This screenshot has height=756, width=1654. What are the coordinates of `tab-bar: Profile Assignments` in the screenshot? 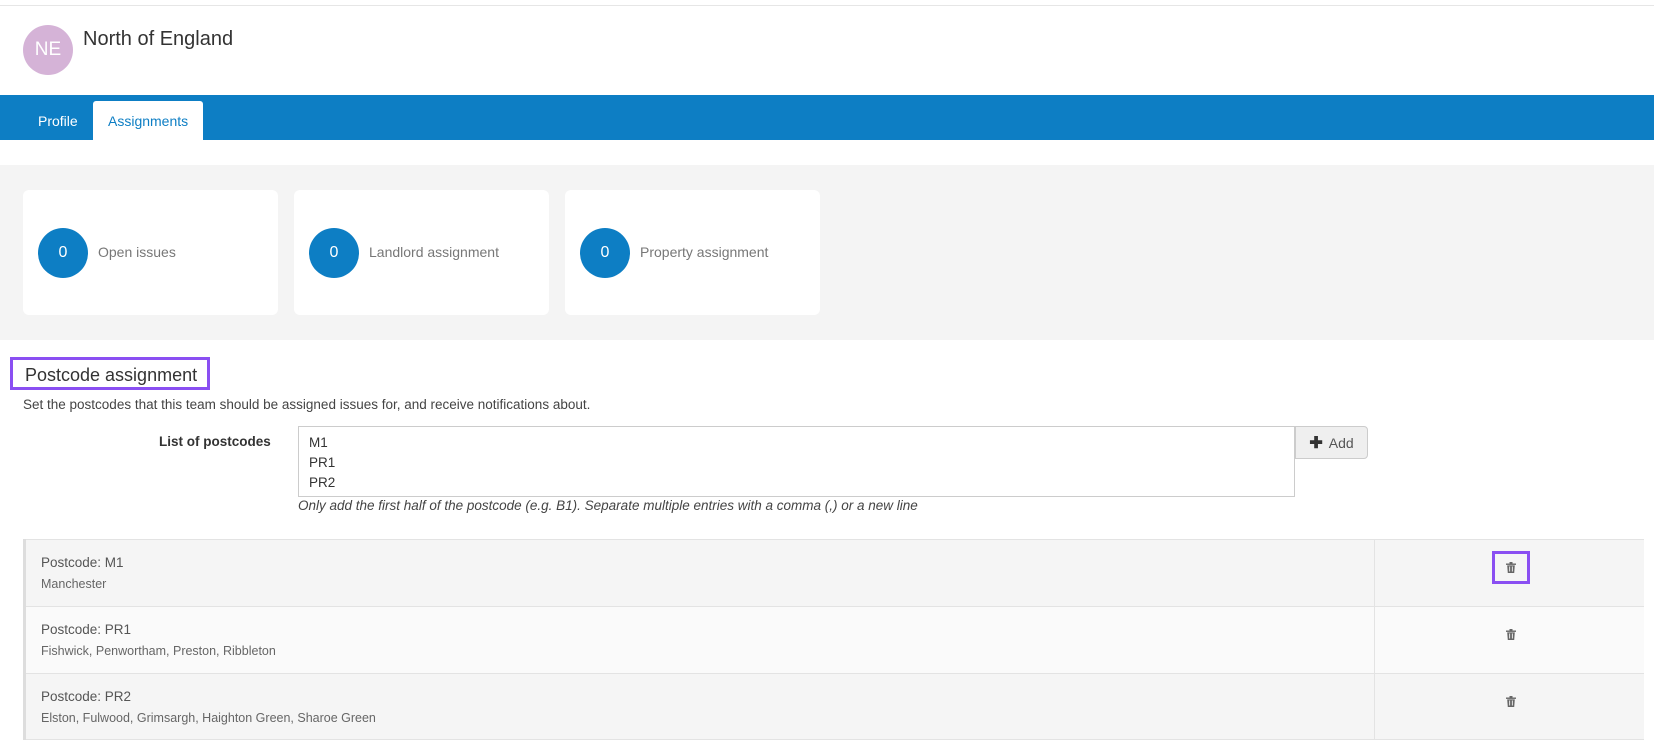 It's located at (827, 117).